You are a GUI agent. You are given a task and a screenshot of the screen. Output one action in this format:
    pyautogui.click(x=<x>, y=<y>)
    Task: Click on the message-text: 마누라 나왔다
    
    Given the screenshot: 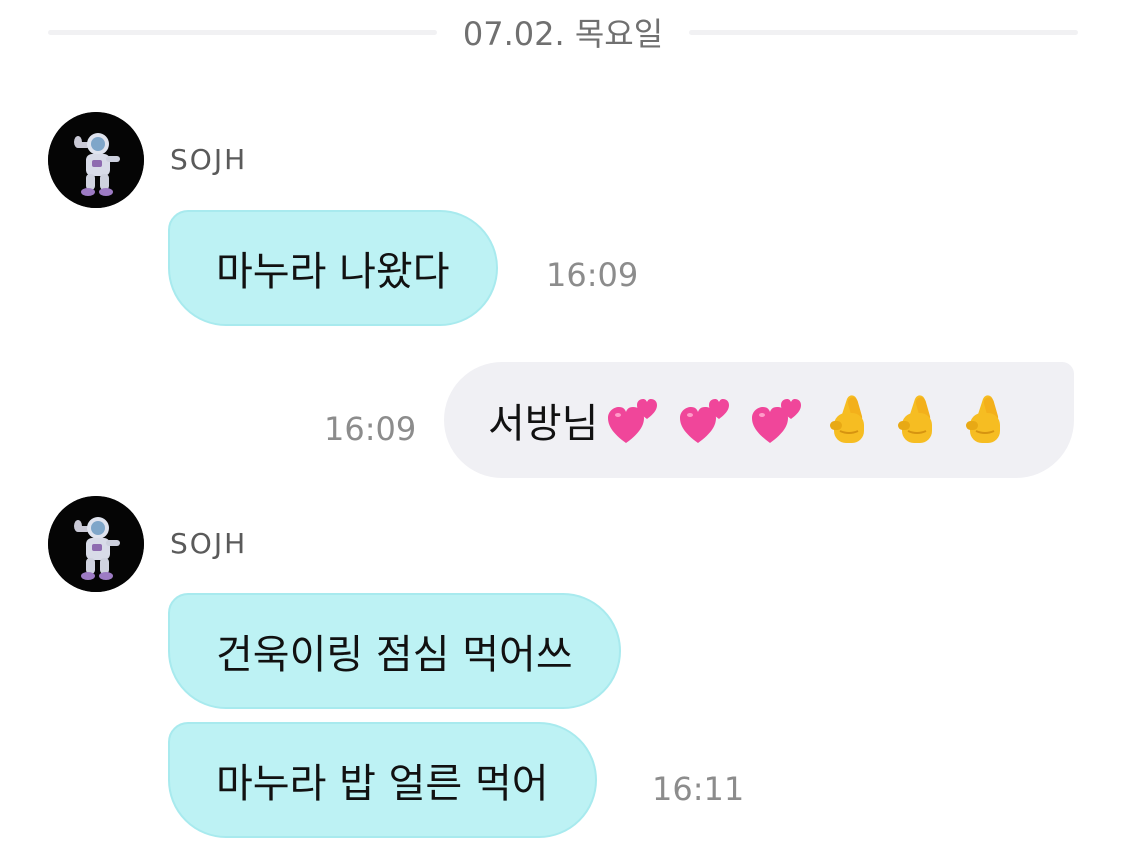 What is the action you would take?
    pyautogui.click(x=333, y=272)
    